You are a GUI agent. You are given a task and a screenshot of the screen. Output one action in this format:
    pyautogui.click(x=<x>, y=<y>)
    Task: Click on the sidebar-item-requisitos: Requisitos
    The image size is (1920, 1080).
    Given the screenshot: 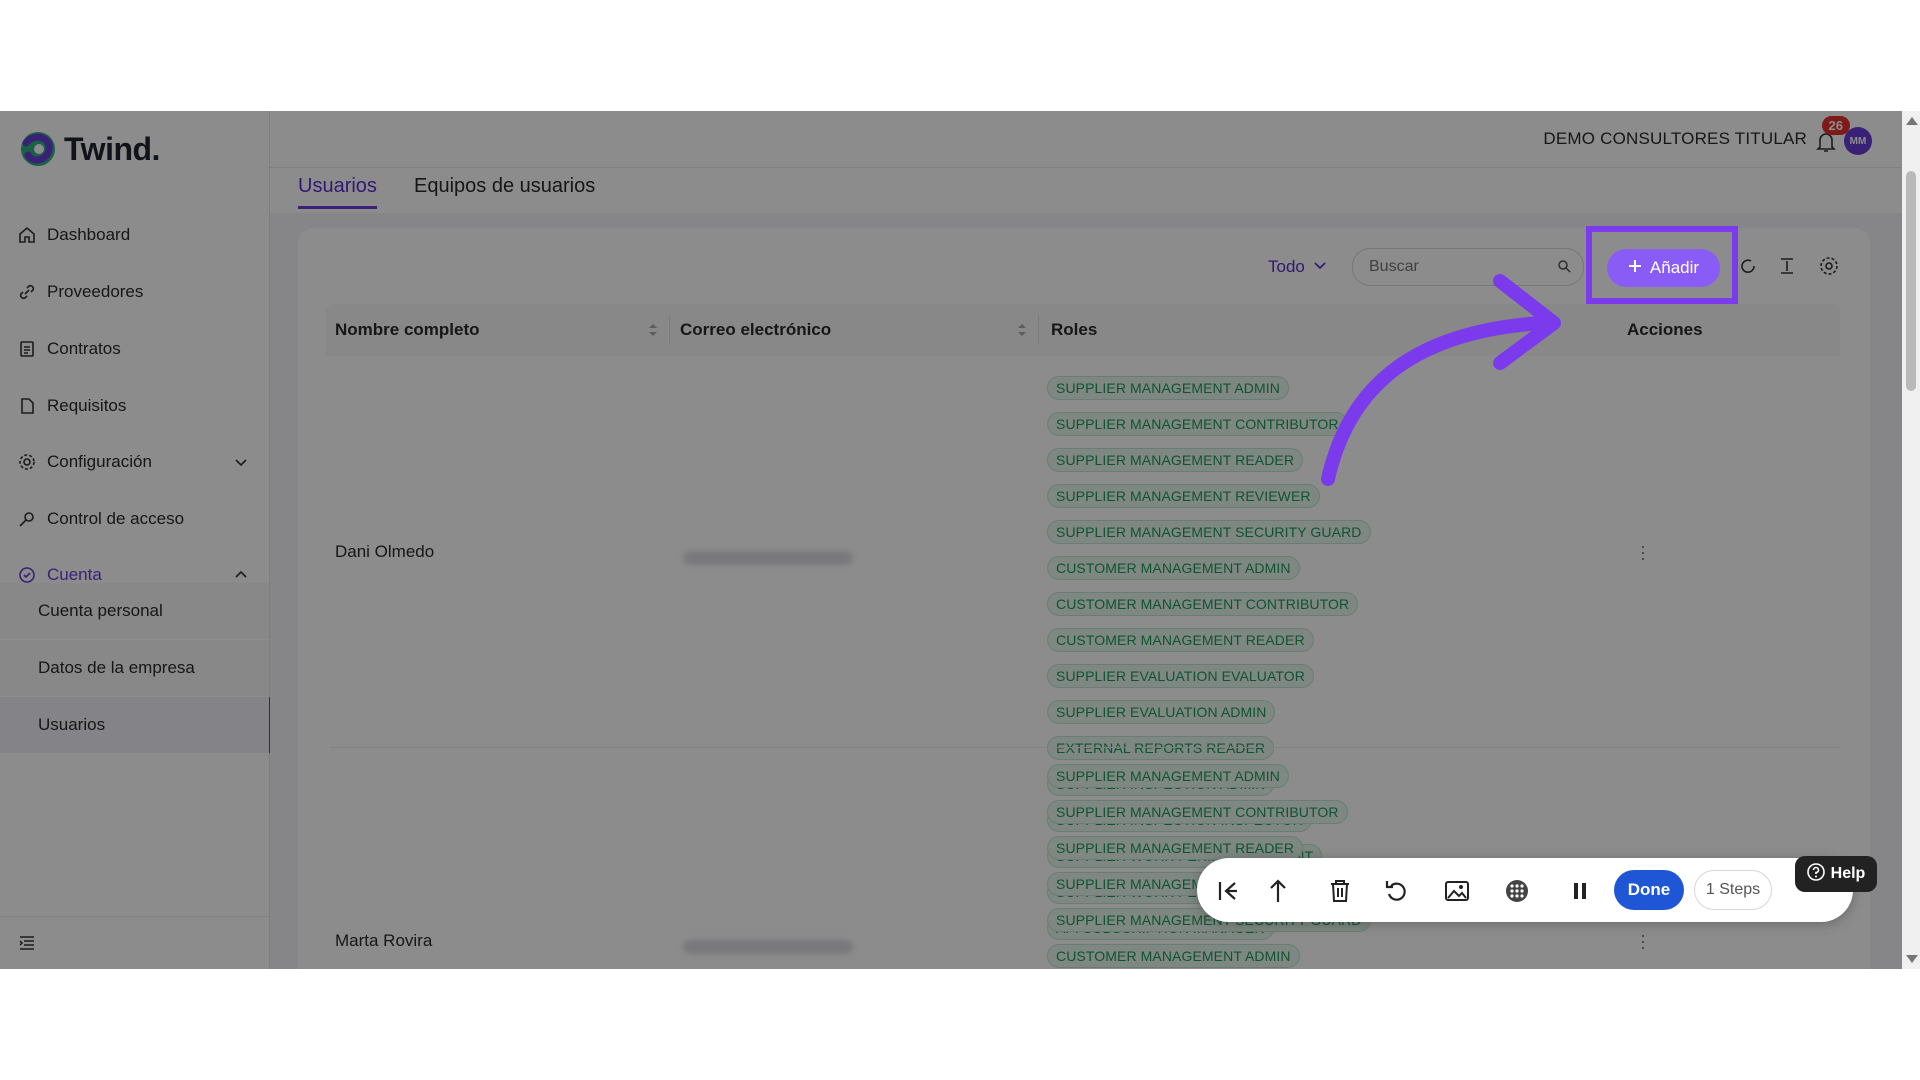 What is the action you would take?
    pyautogui.click(x=134, y=406)
    